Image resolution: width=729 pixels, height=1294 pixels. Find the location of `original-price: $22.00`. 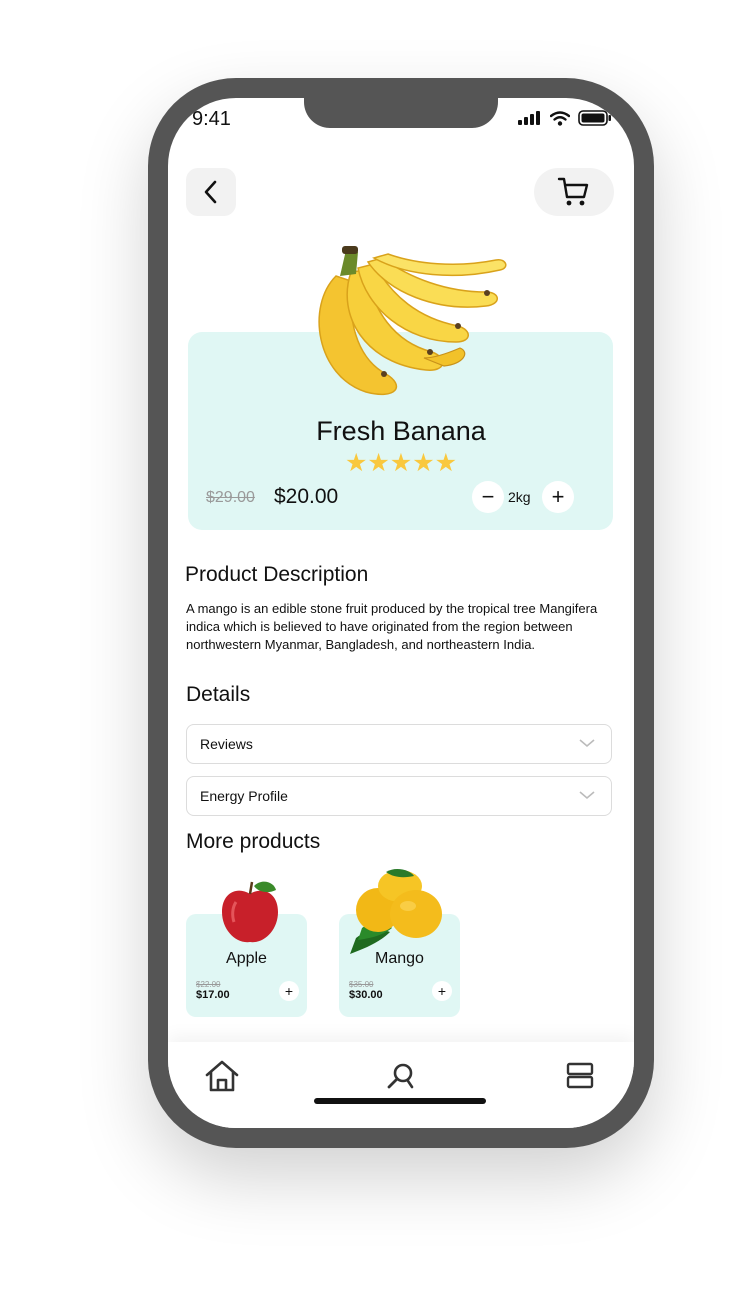

original-price: $22.00 is located at coordinates (208, 984).